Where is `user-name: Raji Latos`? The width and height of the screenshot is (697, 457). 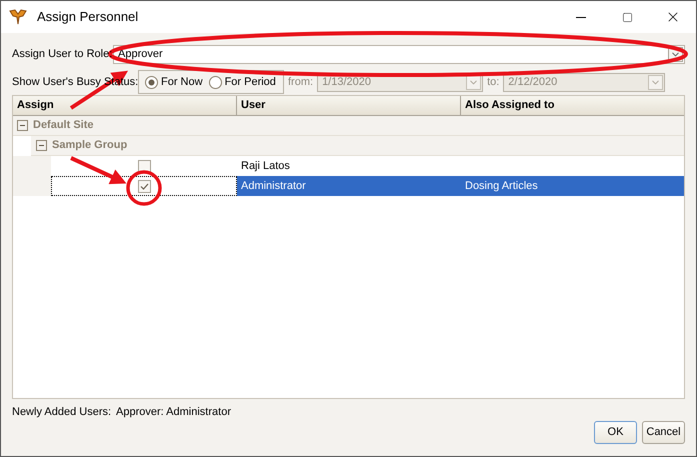 user-name: Raji Latos is located at coordinates (265, 166).